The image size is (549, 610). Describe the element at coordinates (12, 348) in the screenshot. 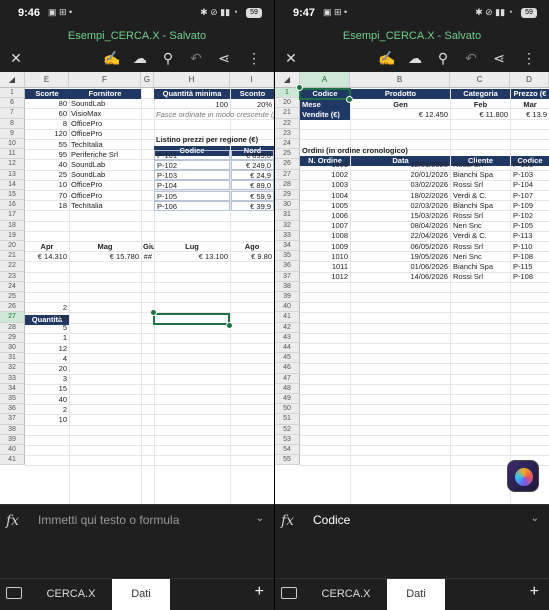

I see `row-header: 30` at that location.